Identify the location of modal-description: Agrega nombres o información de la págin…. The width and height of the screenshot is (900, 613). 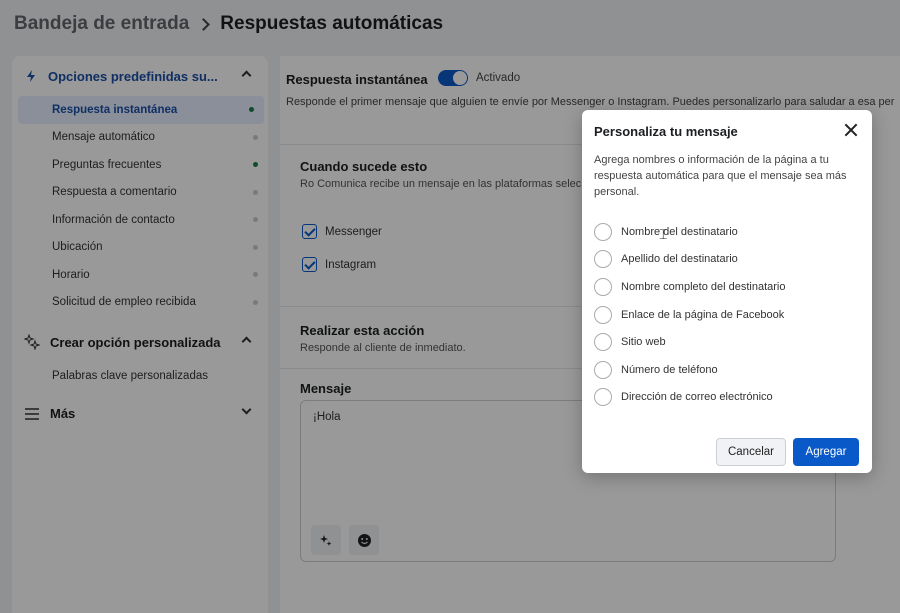
(720, 176).